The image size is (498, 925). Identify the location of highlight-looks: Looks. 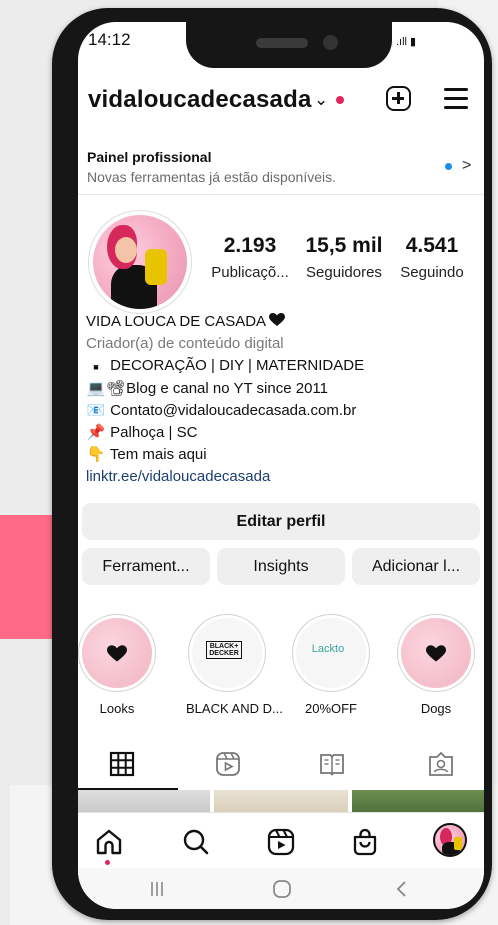
(118, 665).